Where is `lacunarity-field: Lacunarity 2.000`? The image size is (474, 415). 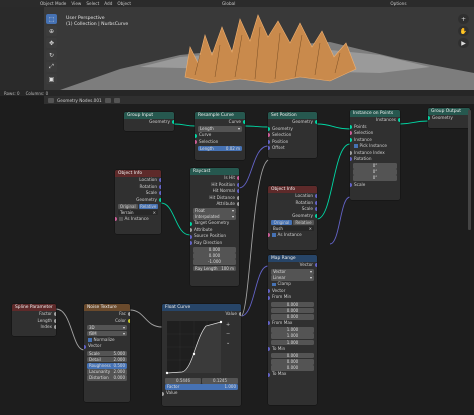 lacunarity-field: Lacunarity 2.000 is located at coordinates (107, 372).